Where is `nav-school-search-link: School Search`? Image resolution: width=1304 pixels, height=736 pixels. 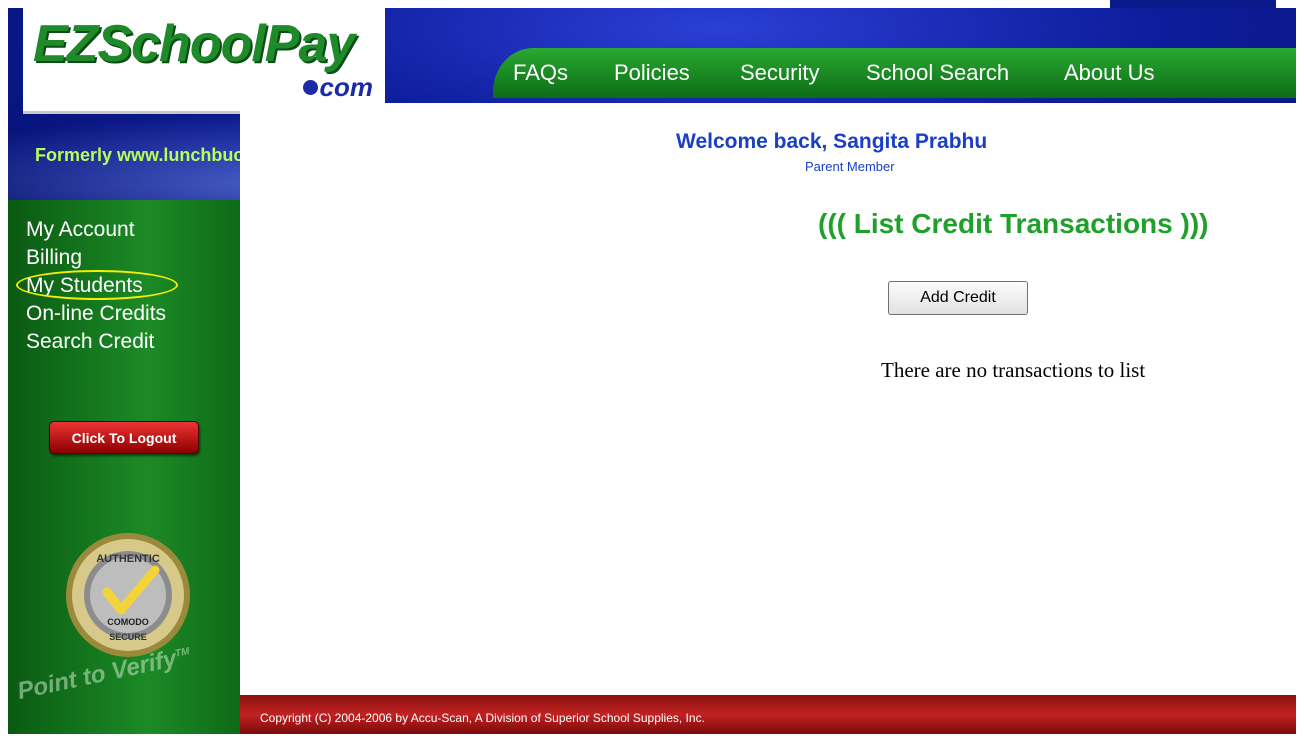
nav-school-search-link: School Search is located at coordinates (937, 73).